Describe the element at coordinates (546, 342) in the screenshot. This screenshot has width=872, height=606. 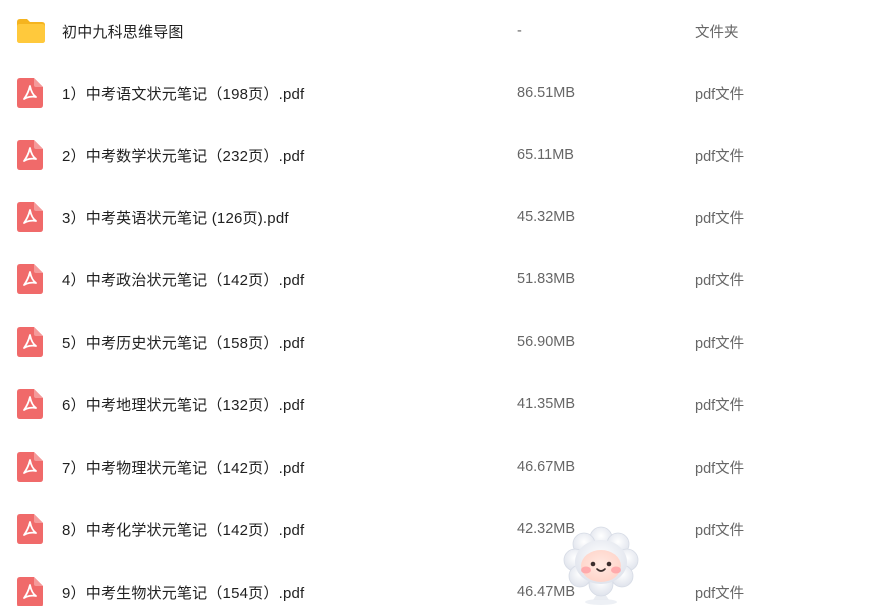
I see `file-size: 56.90MB` at that location.